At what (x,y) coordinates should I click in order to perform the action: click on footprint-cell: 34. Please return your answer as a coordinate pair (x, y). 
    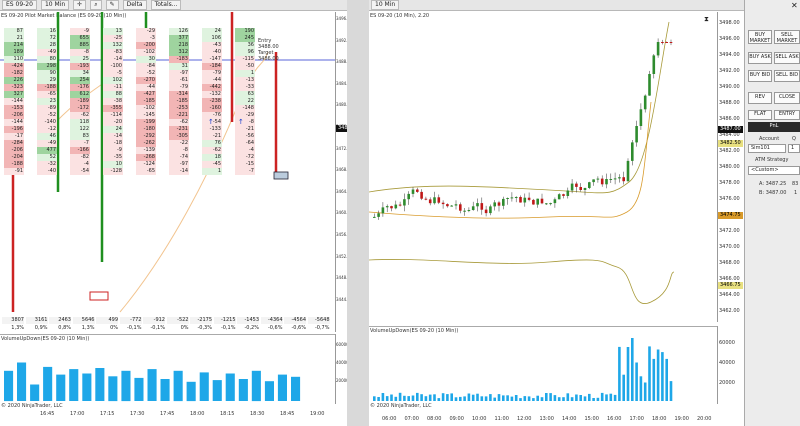
    Looking at the image, I should click on (80, 73).